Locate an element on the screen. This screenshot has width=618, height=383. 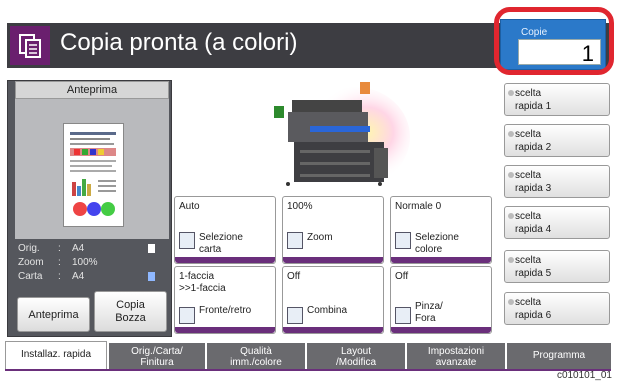
tab-quick-setup: Installaz. rapida is located at coordinates (56, 356).